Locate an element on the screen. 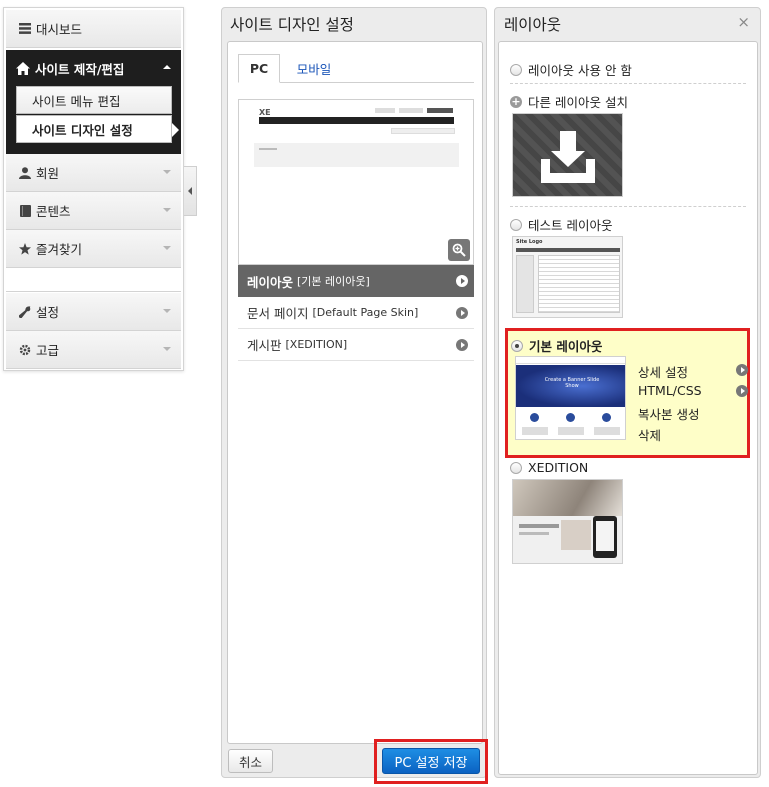 This screenshot has width=769, height=787. chevron-left-icon is located at coordinates (190, 191).